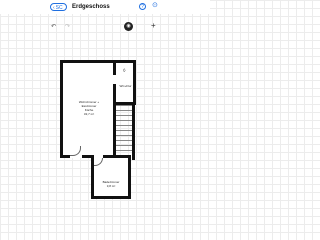 Image resolution: width=320 pixels, height=240 pixels. Describe the element at coordinates (128, 26) in the screenshot. I see `view-mode-icon: ◉` at that location.